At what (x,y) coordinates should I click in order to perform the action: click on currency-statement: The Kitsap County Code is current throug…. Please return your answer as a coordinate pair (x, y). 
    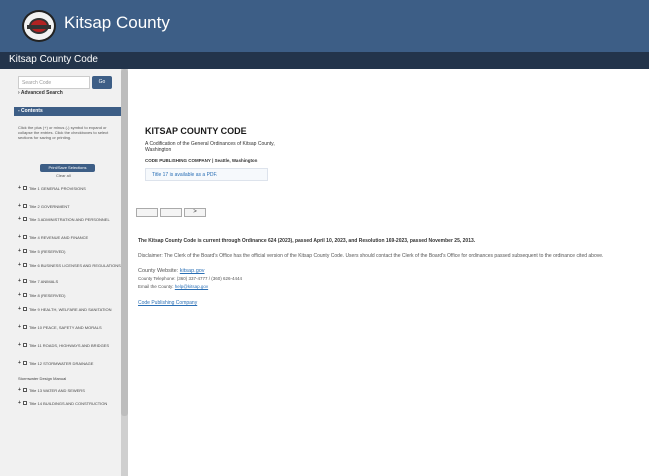
    Looking at the image, I should click on (307, 241).